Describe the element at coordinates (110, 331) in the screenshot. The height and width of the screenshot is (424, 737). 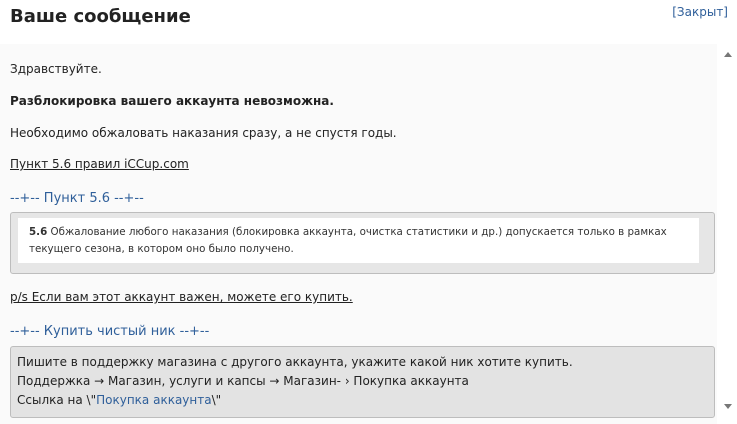
I see `buy-section-title: --+-- Купить чистый ник --+--` at that location.